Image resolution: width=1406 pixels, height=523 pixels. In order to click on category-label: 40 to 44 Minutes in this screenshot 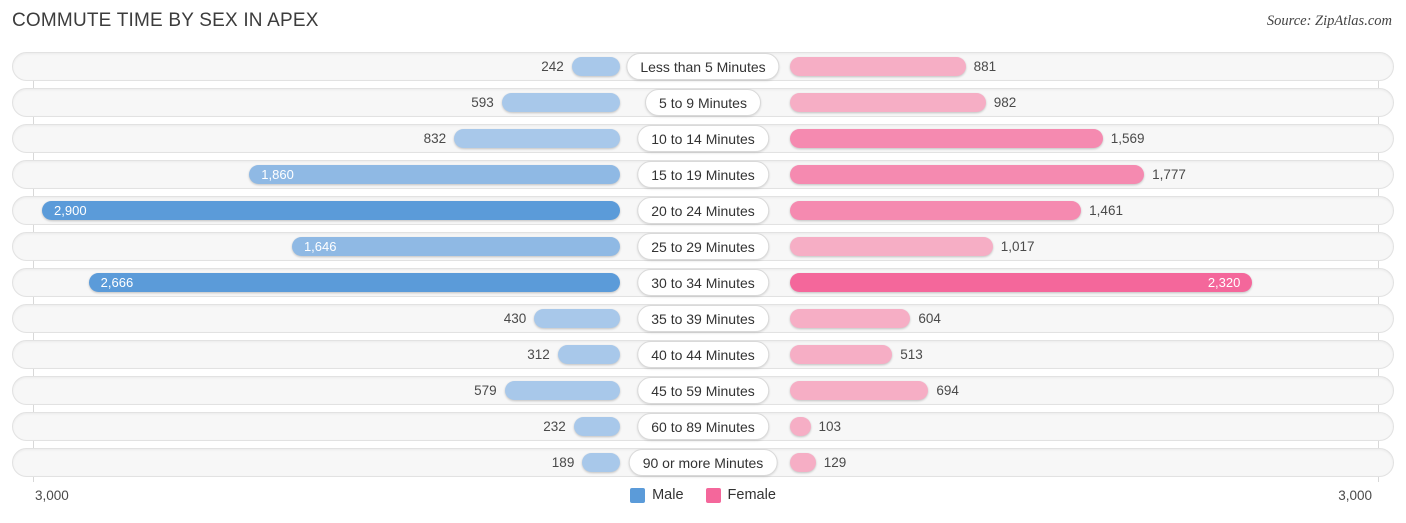, I will do `click(703, 354)`.